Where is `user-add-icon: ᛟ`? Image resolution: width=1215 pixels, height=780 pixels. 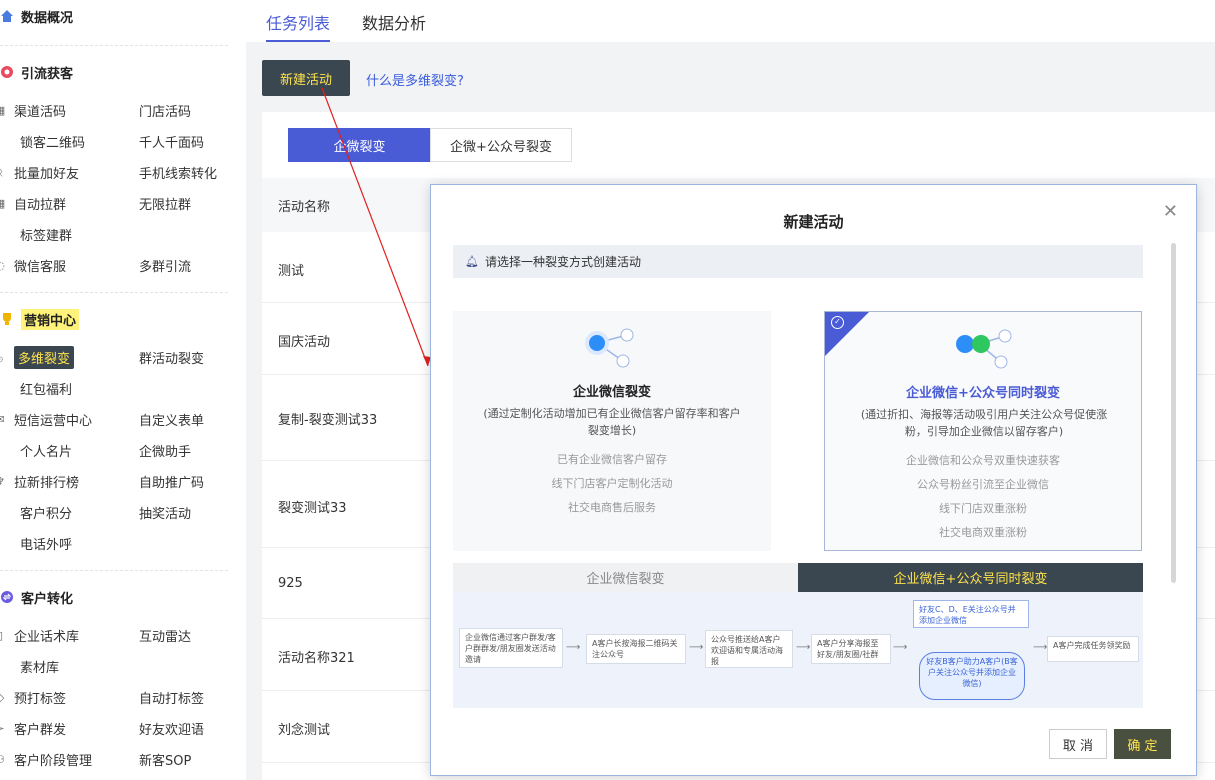 user-add-icon: ᛟ is located at coordinates (3, 172).